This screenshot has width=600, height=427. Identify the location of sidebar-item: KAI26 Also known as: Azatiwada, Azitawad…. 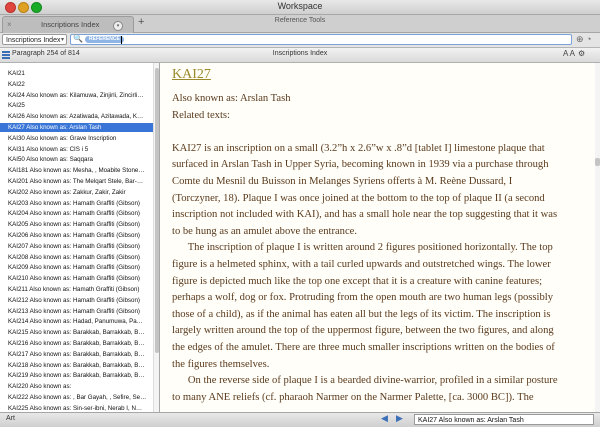
(76, 116).